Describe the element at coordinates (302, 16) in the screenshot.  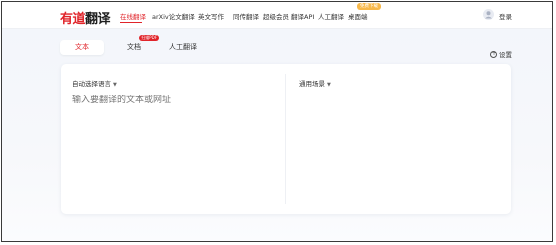
I see `nav-item-api: 翻译API` at that location.